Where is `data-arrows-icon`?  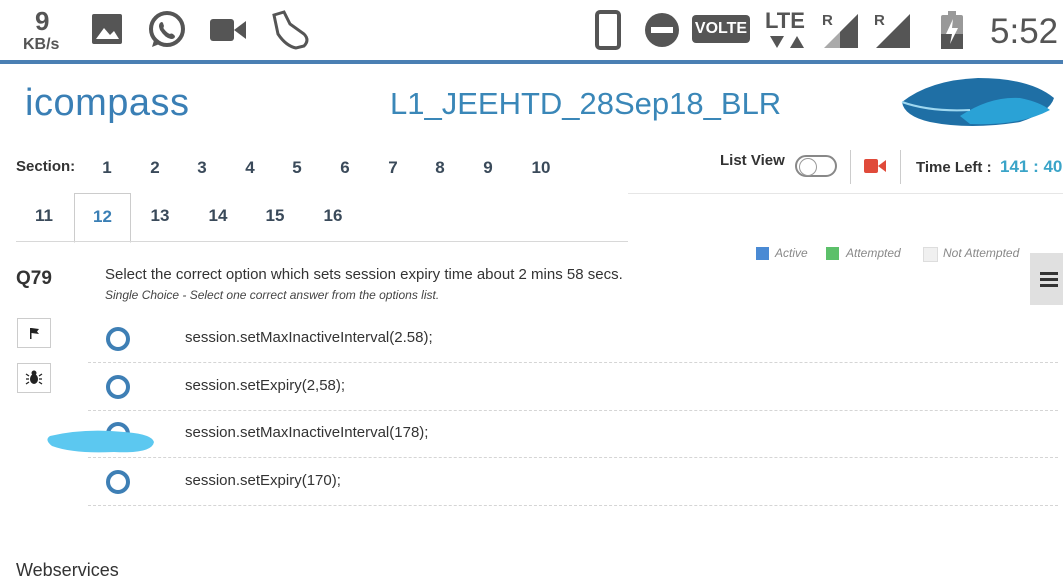
data-arrows-icon is located at coordinates (787, 42).